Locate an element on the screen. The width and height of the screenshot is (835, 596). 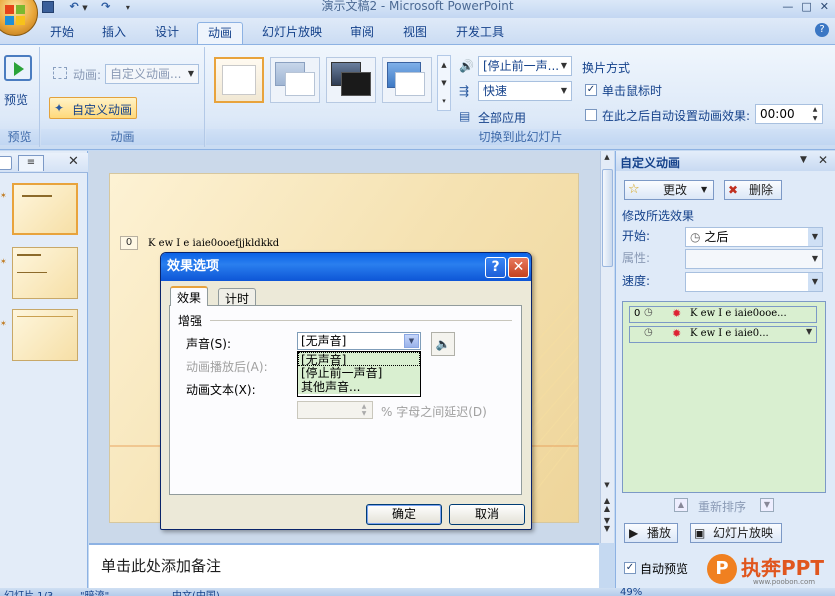
undo-dropdown-icon: ▼ is located at coordinates (84, 8).